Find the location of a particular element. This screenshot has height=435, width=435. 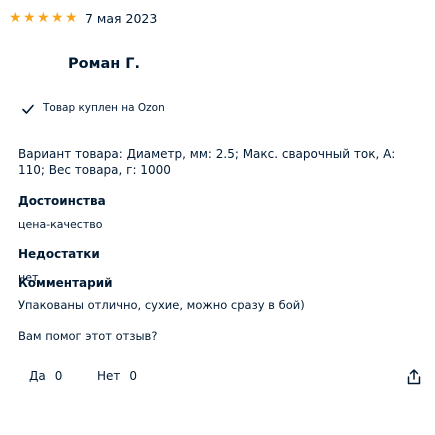

author-name: Роман Г. is located at coordinates (104, 64).